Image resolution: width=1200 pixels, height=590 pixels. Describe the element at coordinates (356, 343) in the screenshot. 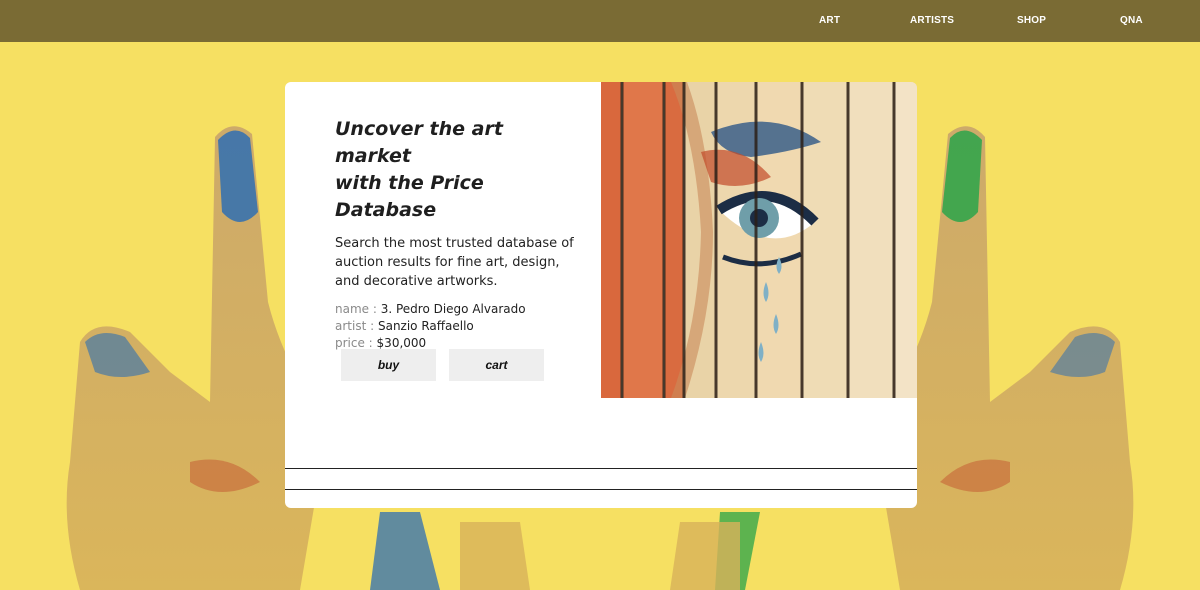

I see `price-label: price :` at that location.